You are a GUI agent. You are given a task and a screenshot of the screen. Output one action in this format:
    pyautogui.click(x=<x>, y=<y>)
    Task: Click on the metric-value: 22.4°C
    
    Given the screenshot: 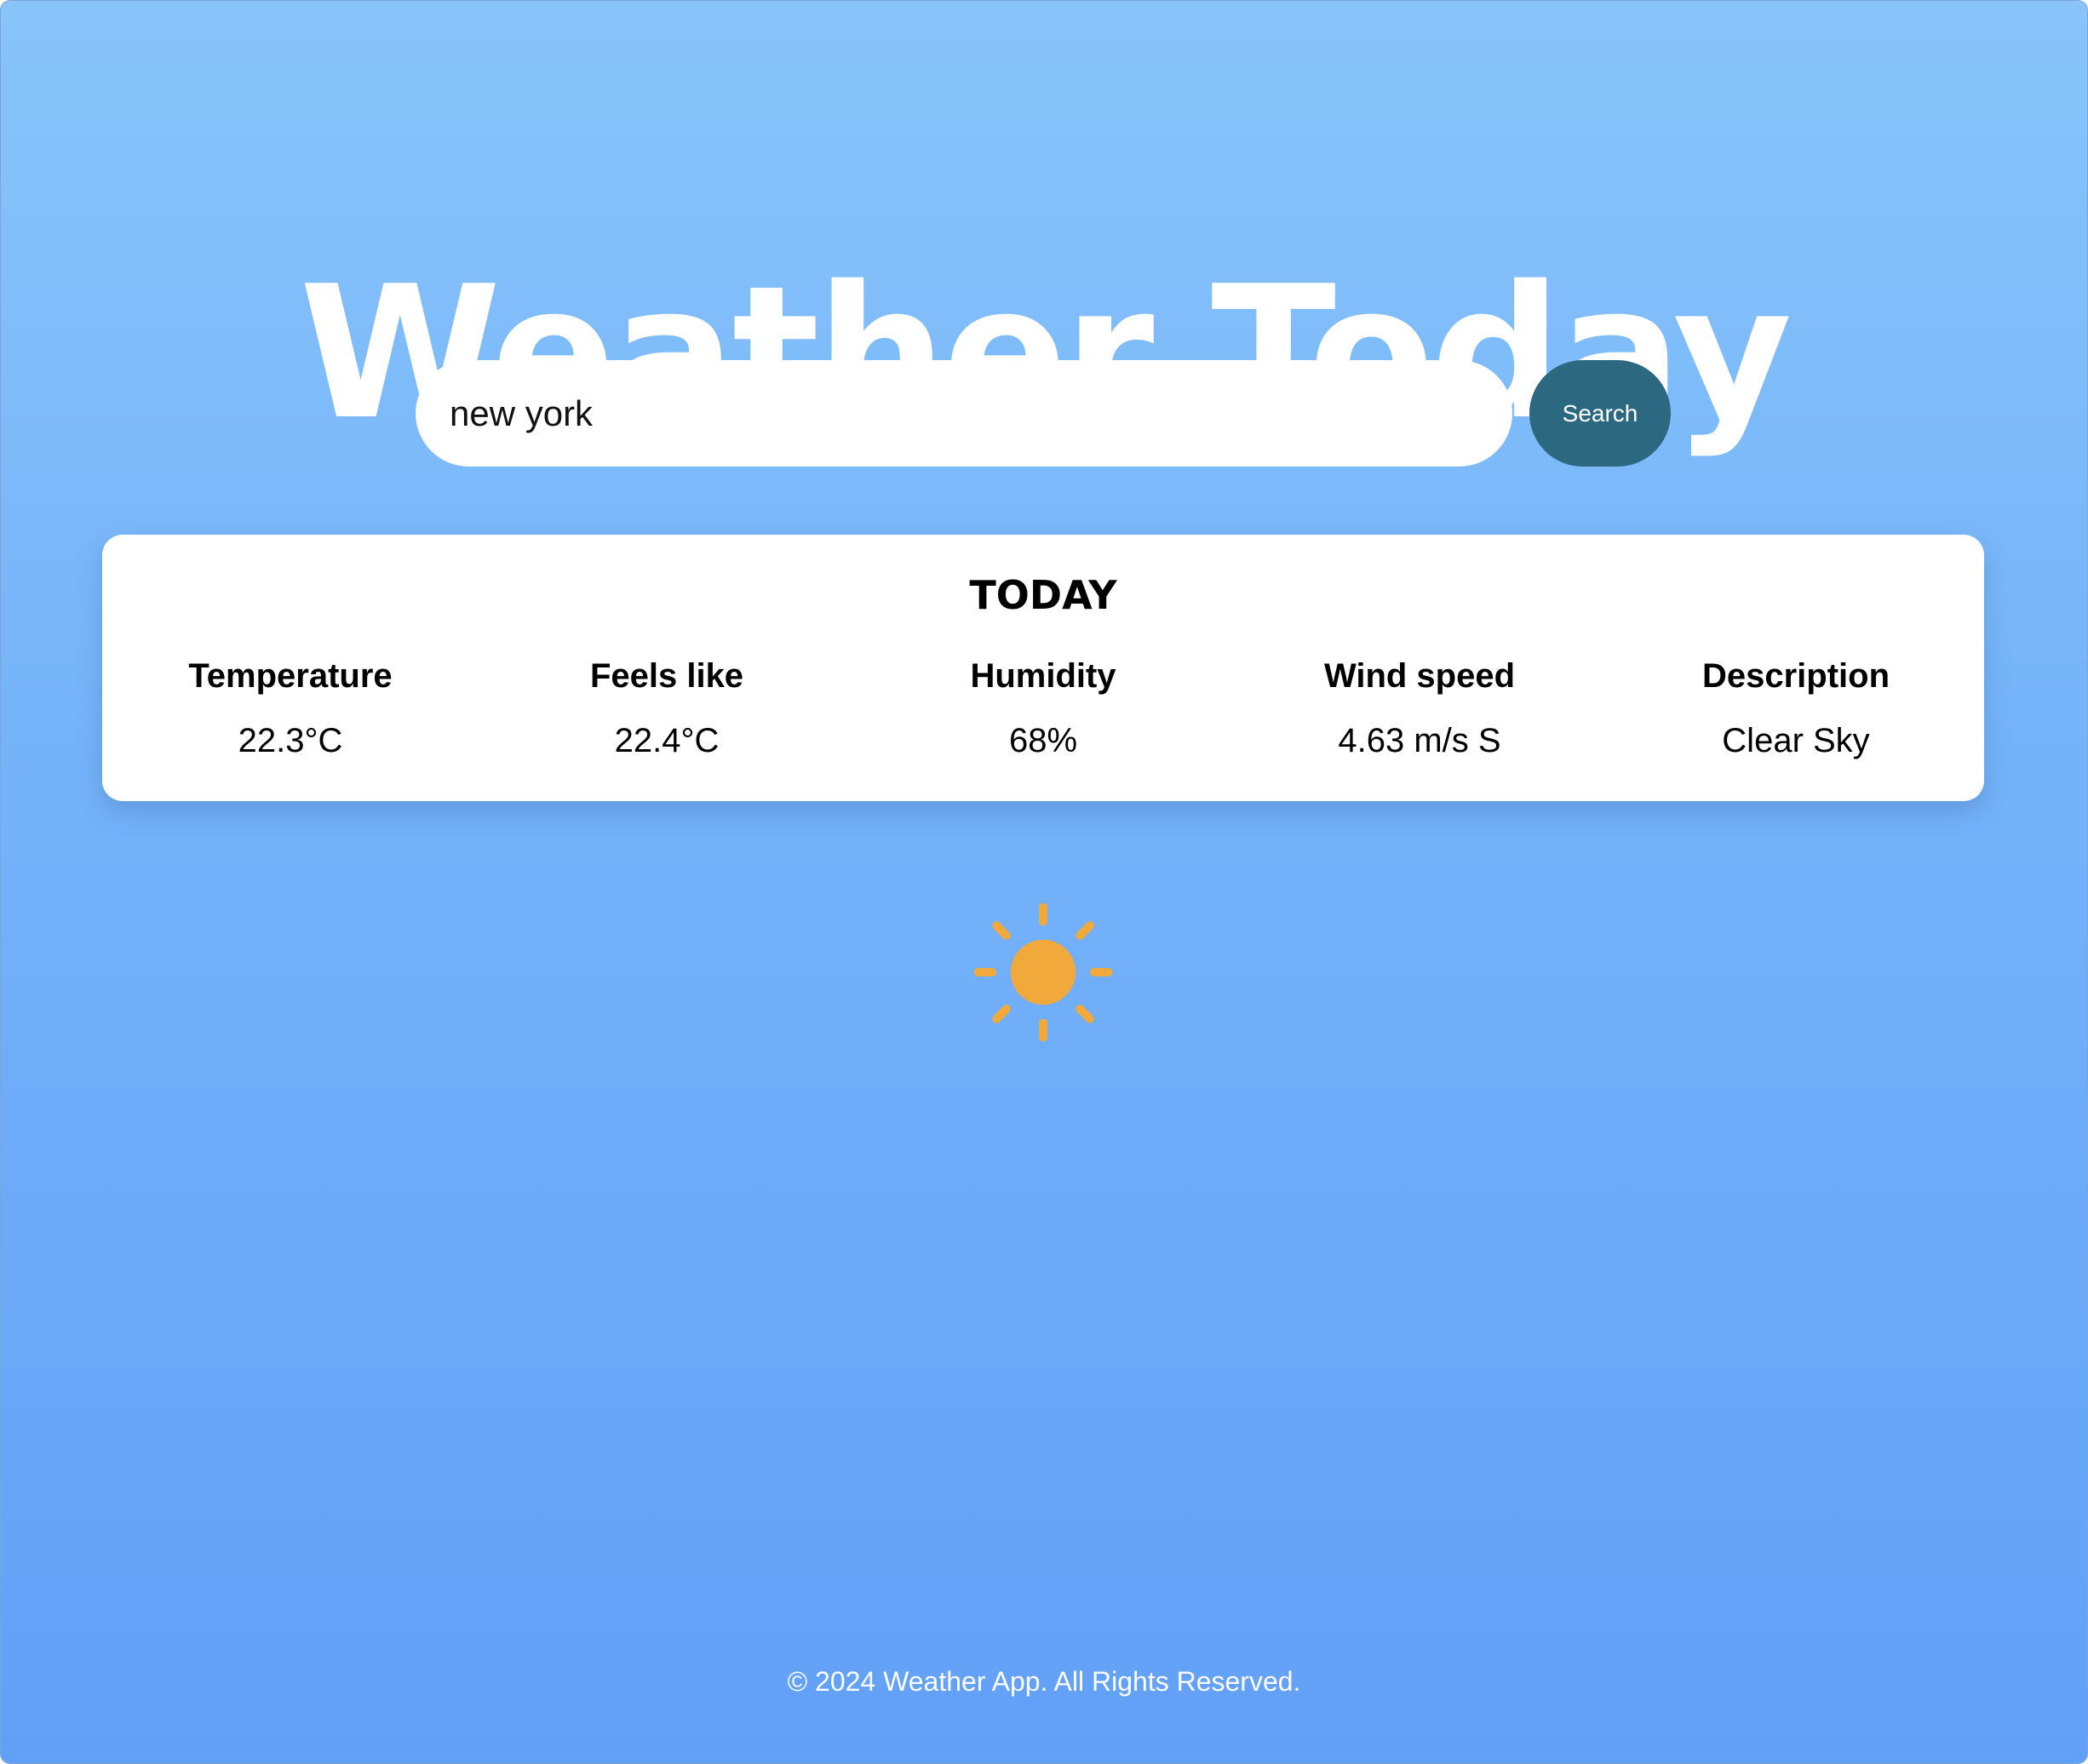 What is the action you would take?
    pyautogui.click(x=667, y=740)
    